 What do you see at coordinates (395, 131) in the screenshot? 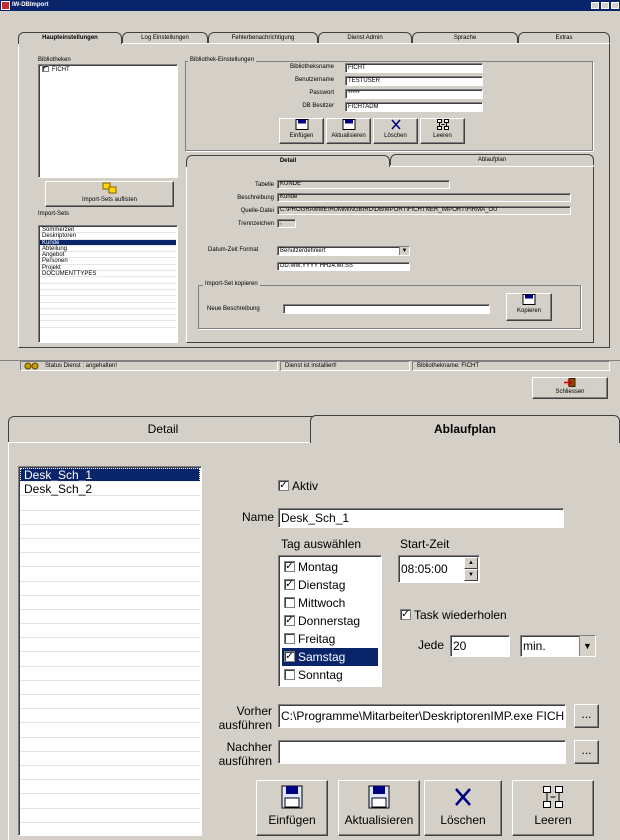
I see `loeschen-button: Löschen` at bounding box center [395, 131].